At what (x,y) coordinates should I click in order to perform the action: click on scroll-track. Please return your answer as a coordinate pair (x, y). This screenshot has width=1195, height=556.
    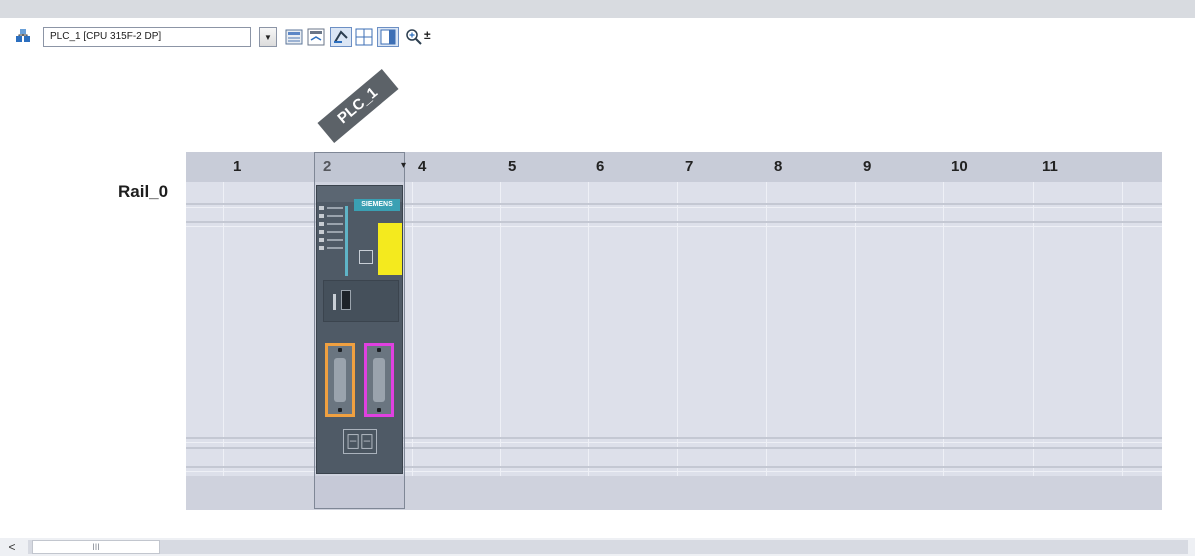
    Looking at the image, I should click on (608, 547).